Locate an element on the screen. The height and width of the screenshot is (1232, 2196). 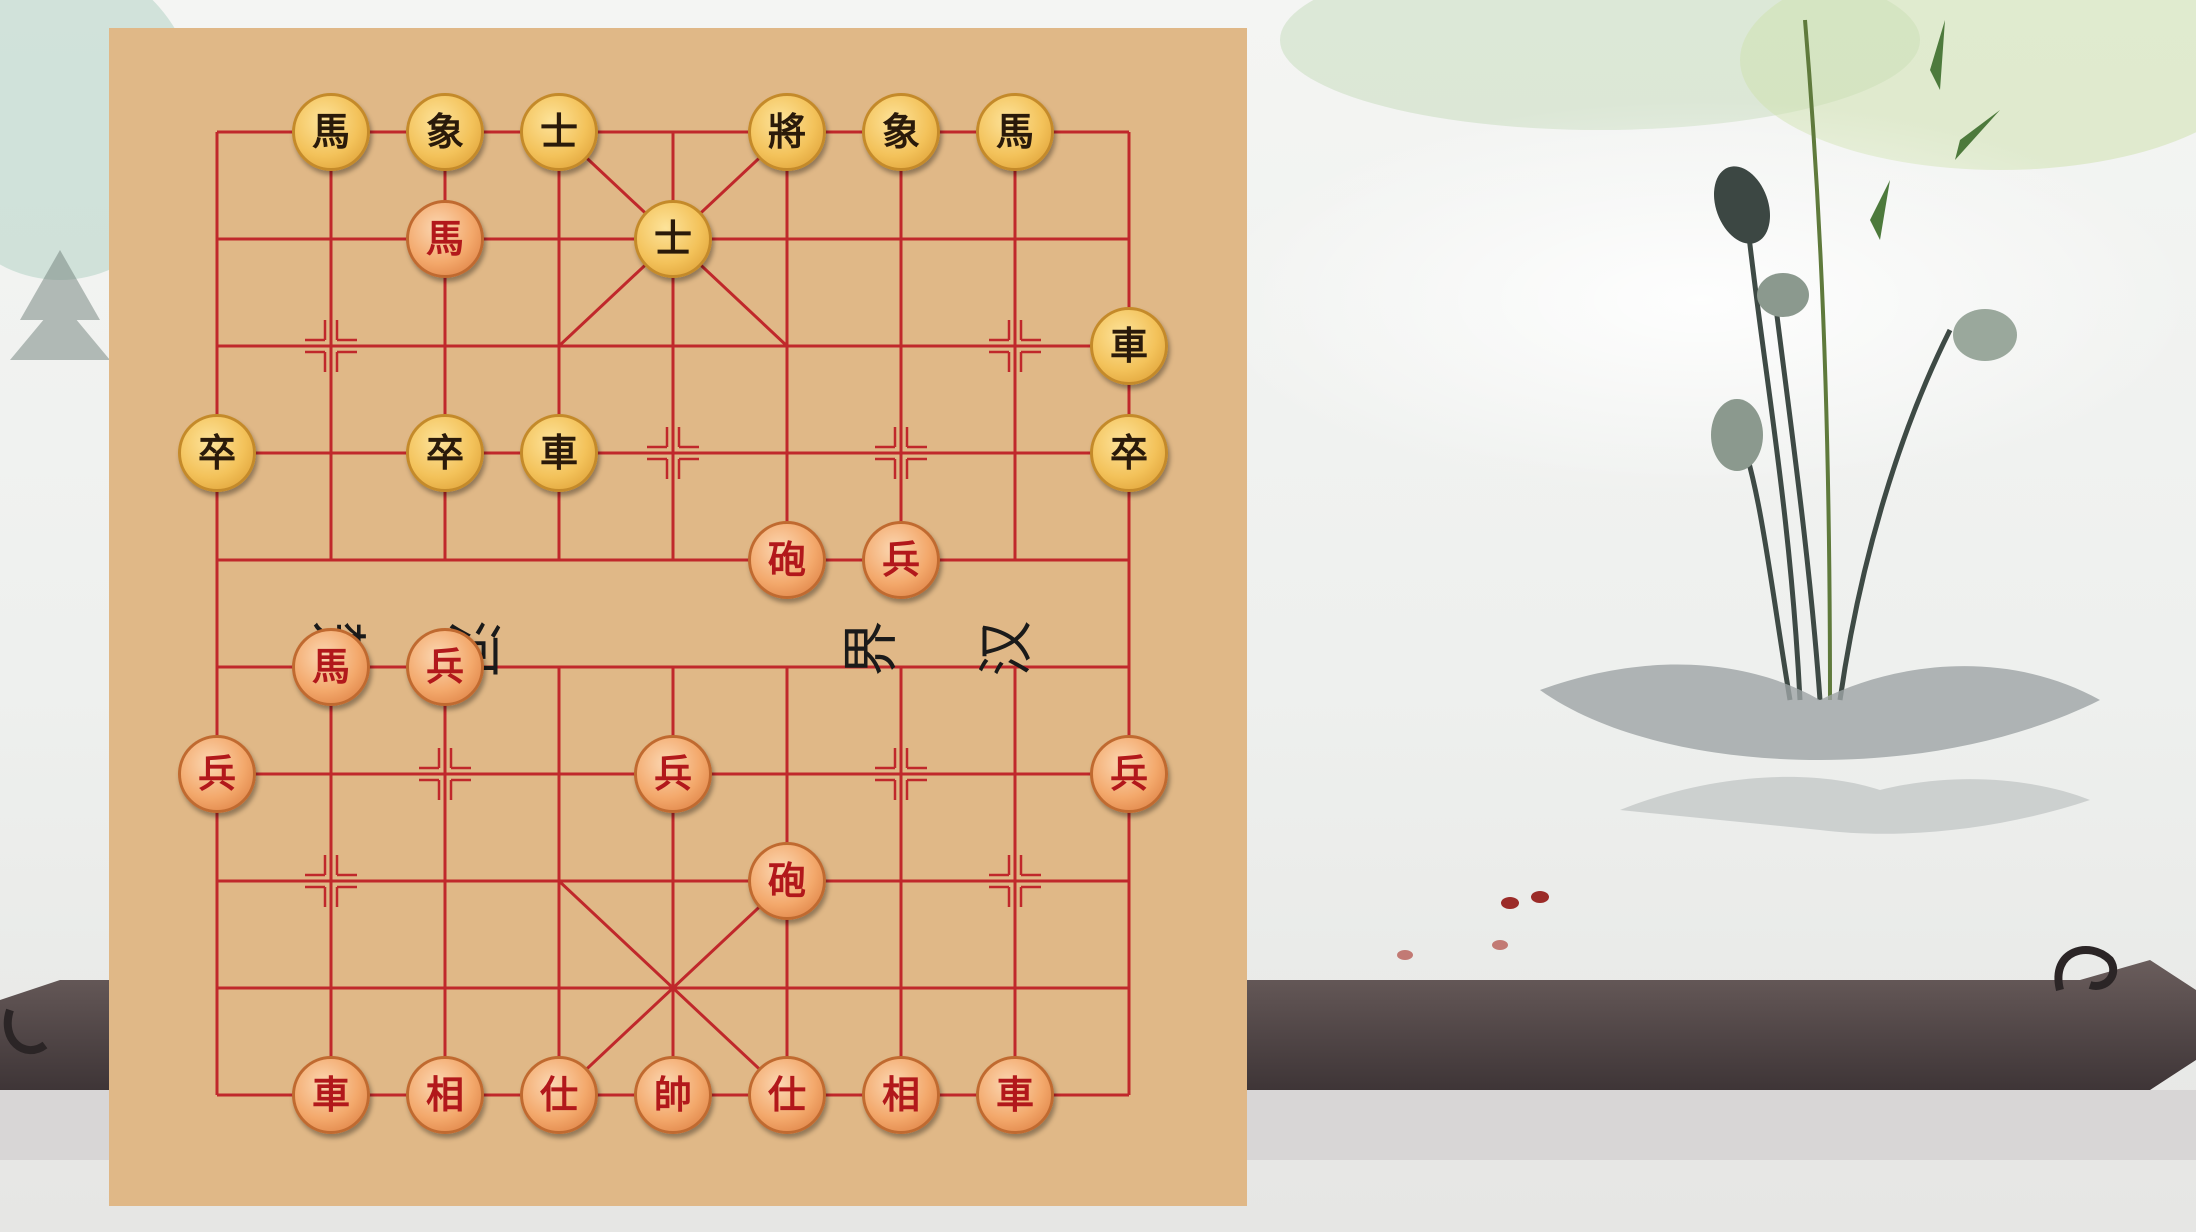
black-piece: 將 is located at coordinates (787, 132).